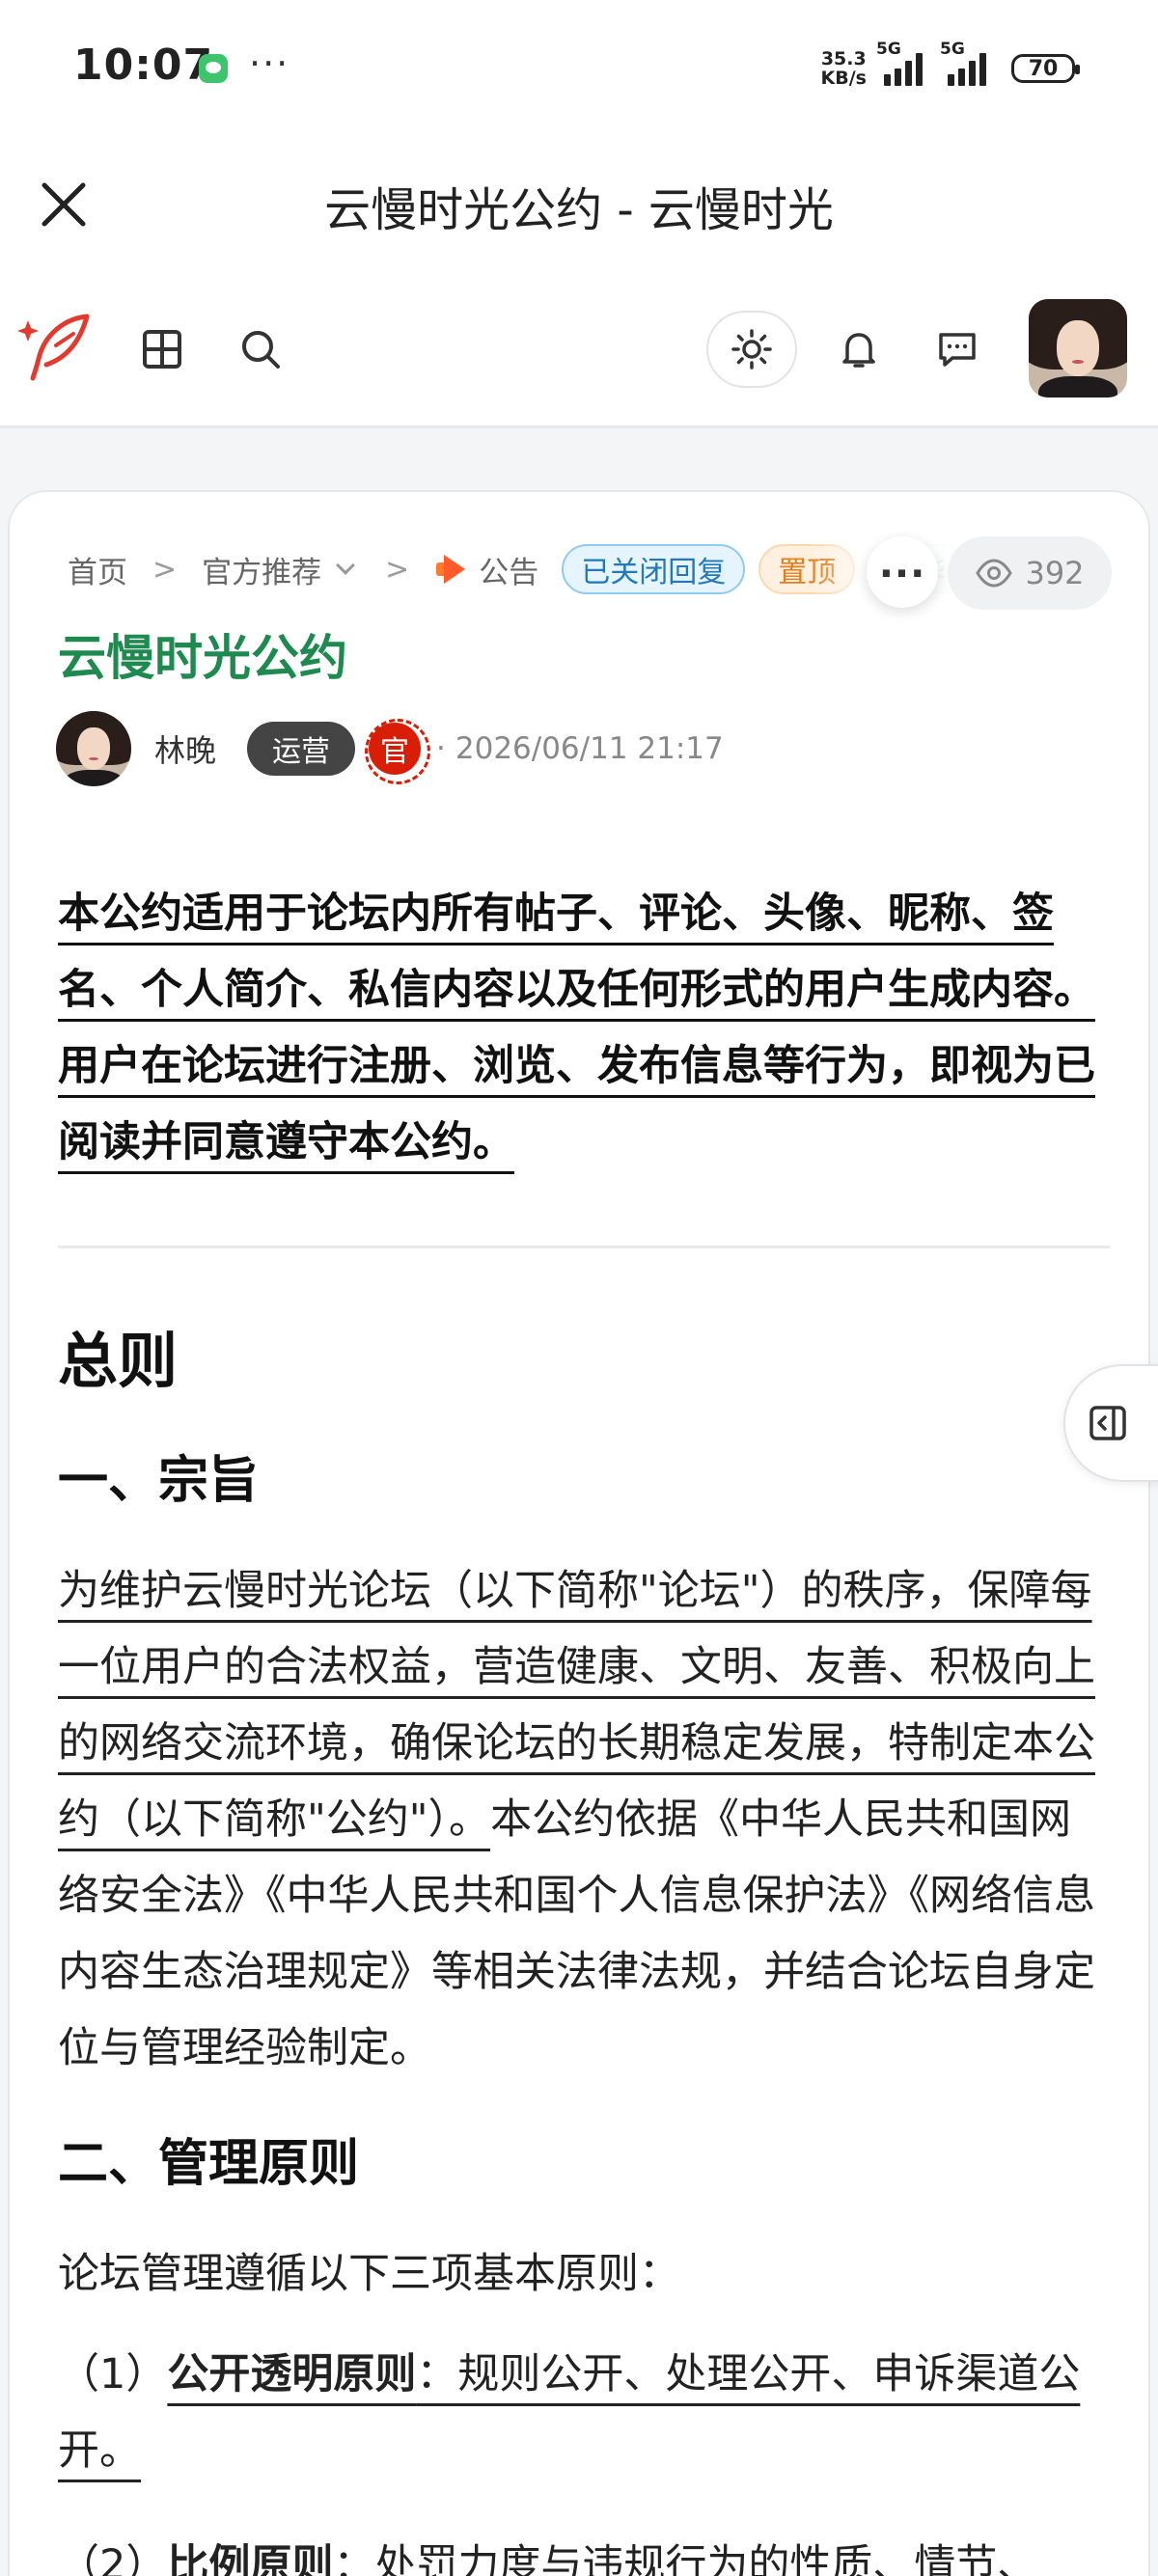 The width and height of the screenshot is (1158, 2576). I want to click on author-name: 林晚, so click(185, 748).